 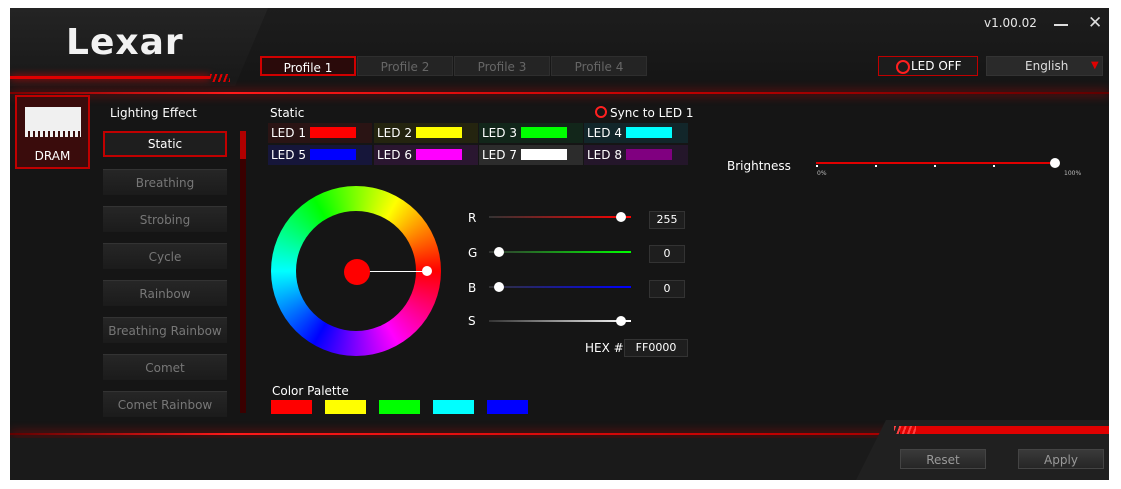 I want to click on effect-breathing-rainbow-button: Breathing Rainbow, so click(x=165, y=330).